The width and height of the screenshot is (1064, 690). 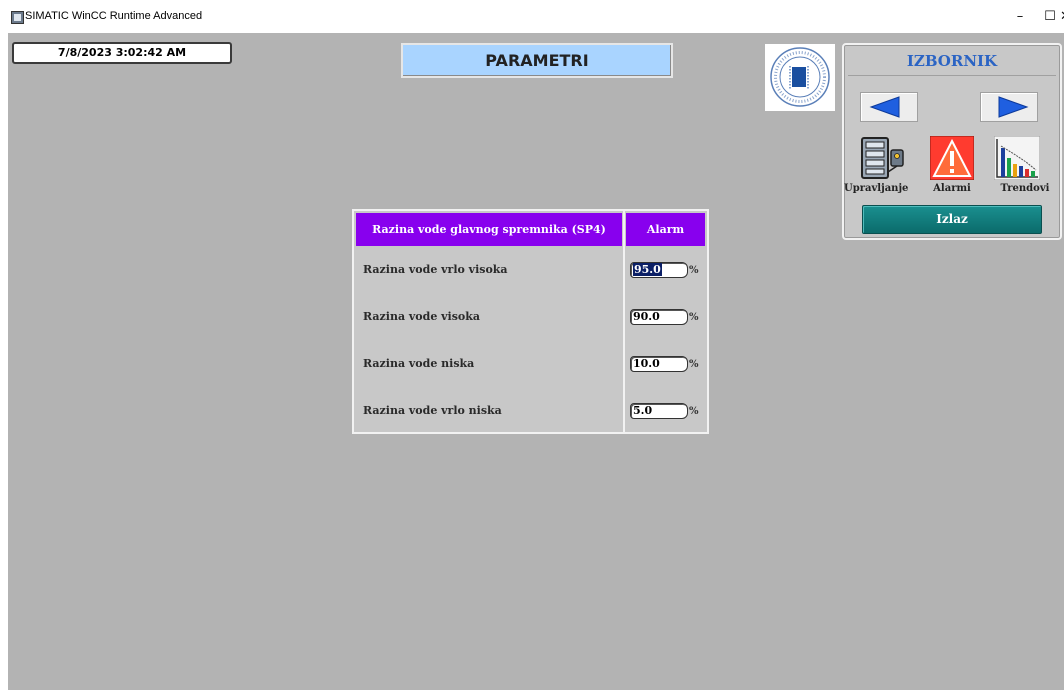 I want to click on table-header-alarm: Alarm, so click(x=665, y=229).